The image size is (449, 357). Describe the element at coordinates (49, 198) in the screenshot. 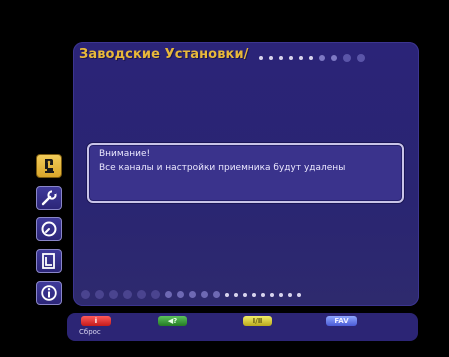

I see `wrench-icon` at that location.